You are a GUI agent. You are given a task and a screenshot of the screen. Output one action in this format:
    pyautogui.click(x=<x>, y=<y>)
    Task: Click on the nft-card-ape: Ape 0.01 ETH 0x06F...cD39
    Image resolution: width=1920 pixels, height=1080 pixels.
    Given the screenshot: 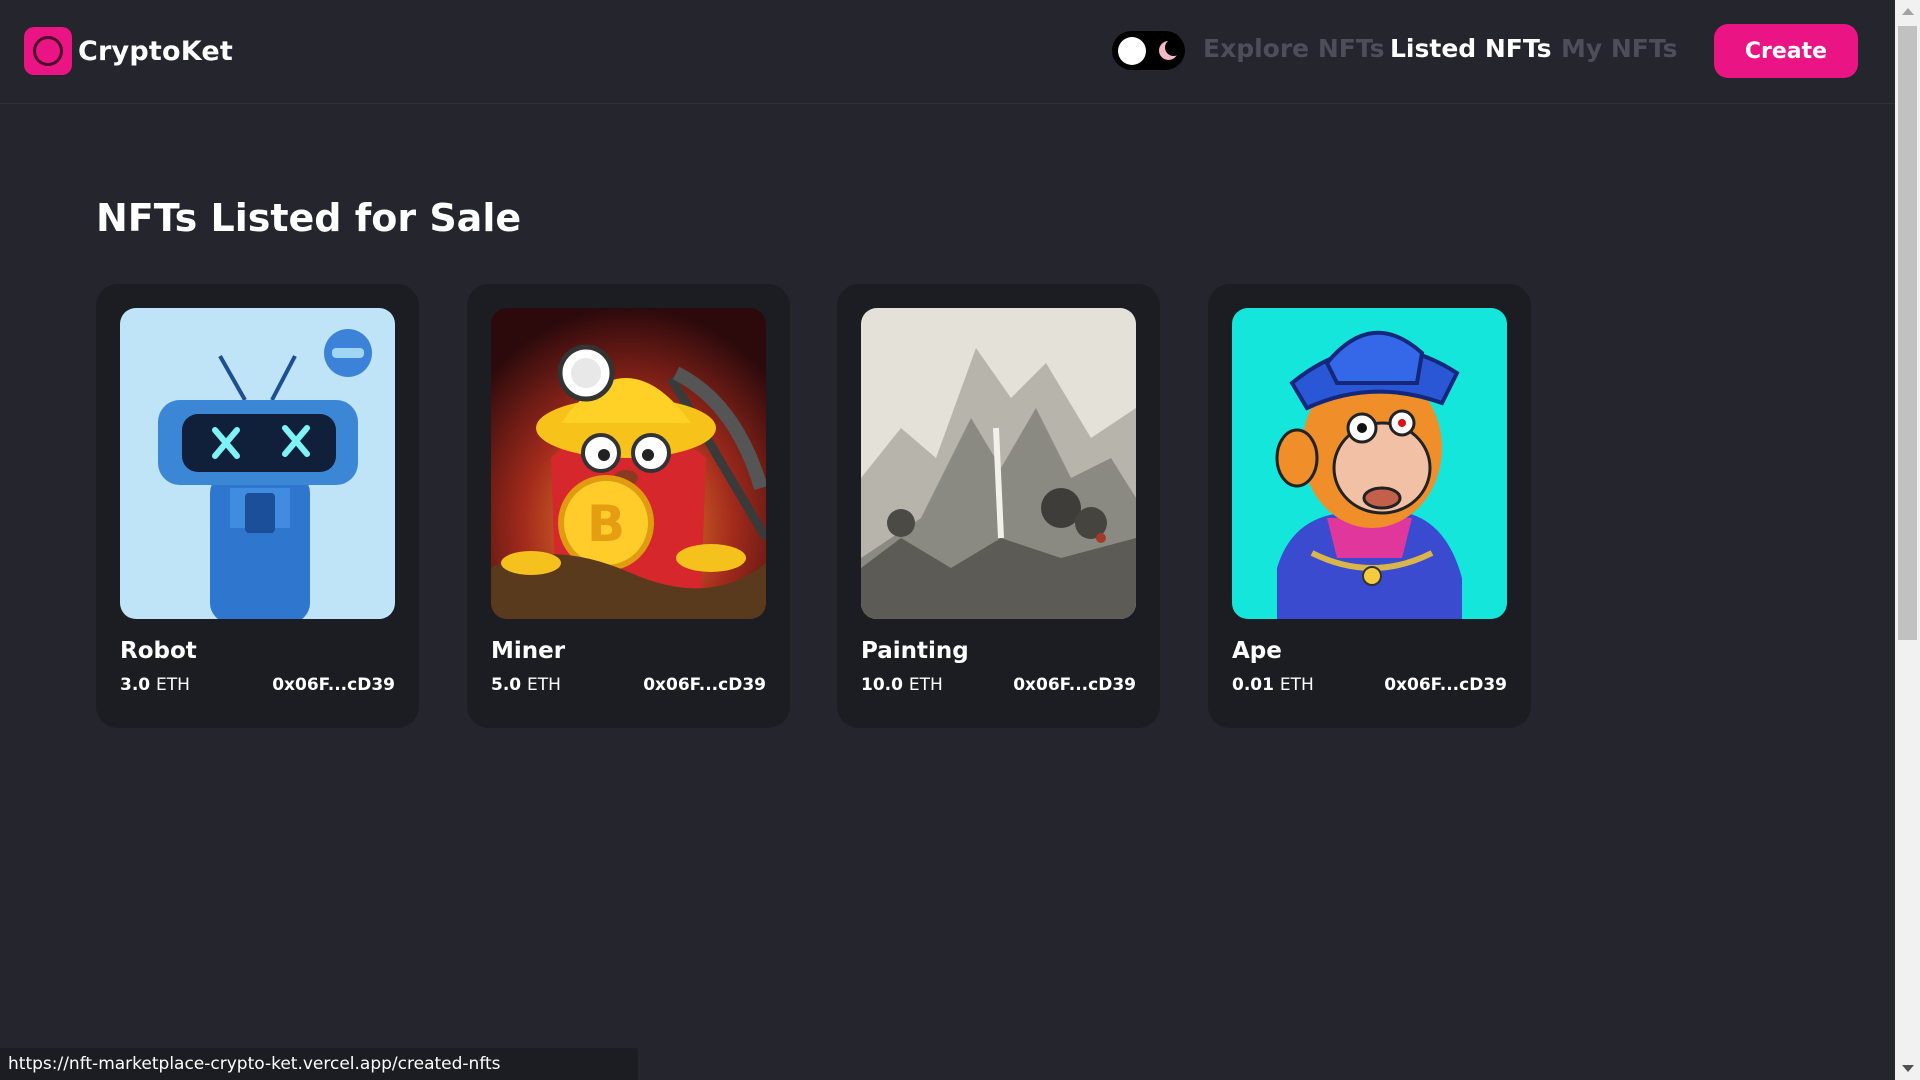 What is the action you would take?
    pyautogui.click(x=1369, y=506)
    